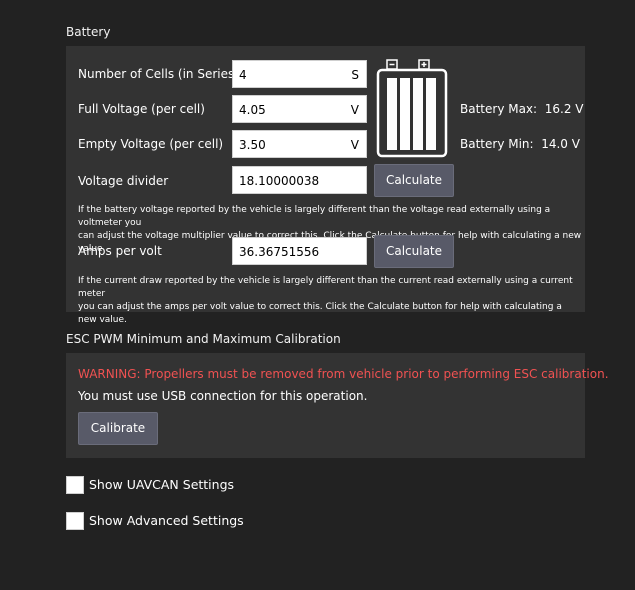 This screenshot has width=635, height=590. What do you see at coordinates (141, 109) in the screenshot?
I see `full-voltage-label: Full Voltage (per cell)` at bounding box center [141, 109].